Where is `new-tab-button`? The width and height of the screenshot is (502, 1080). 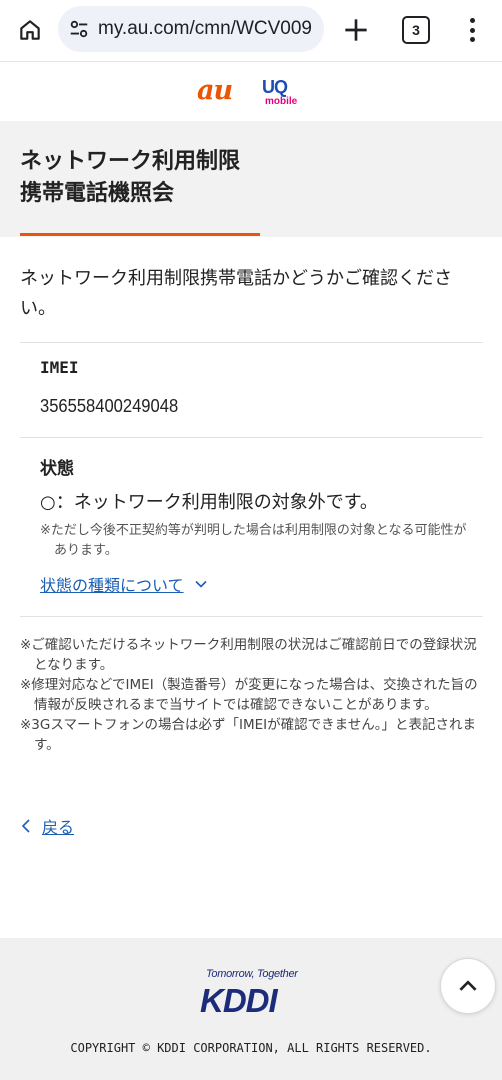
new-tab-button is located at coordinates (356, 30).